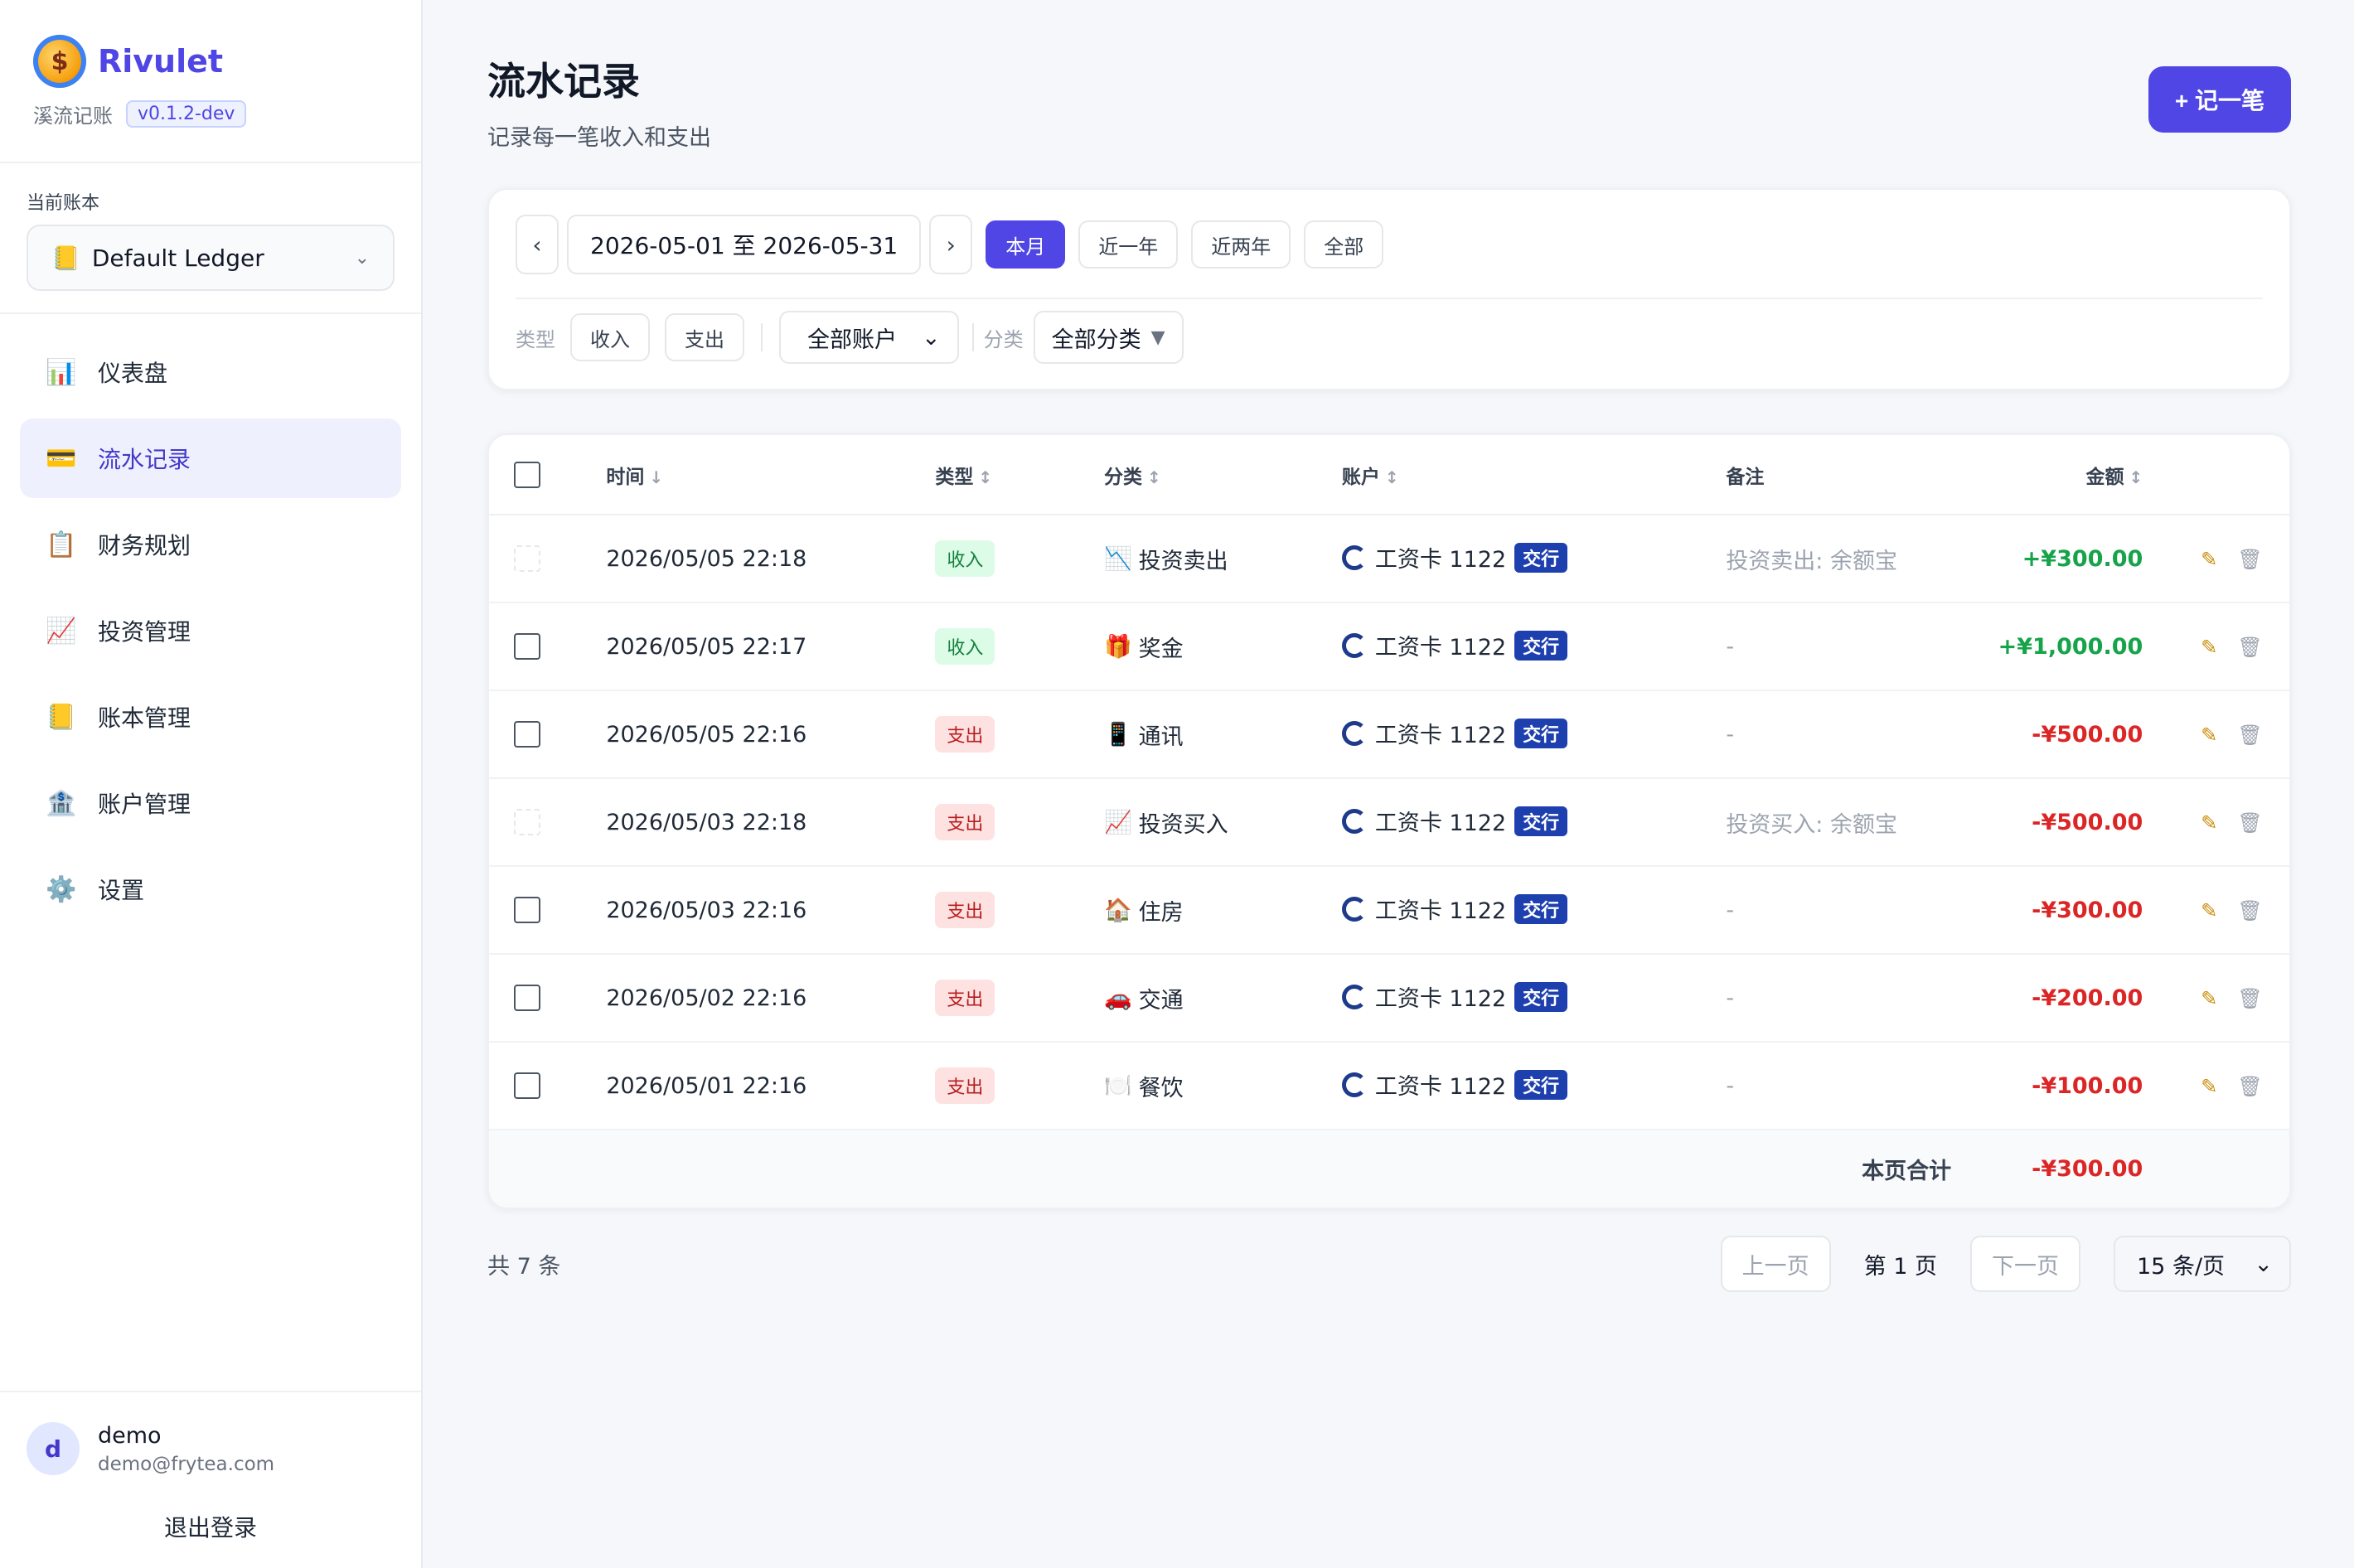 The width and height of the screenshot is (2354, 1568). What do you see at coordinates (973, 337) in the screenshot?
I see `divider` at bounding box center [973, 337].